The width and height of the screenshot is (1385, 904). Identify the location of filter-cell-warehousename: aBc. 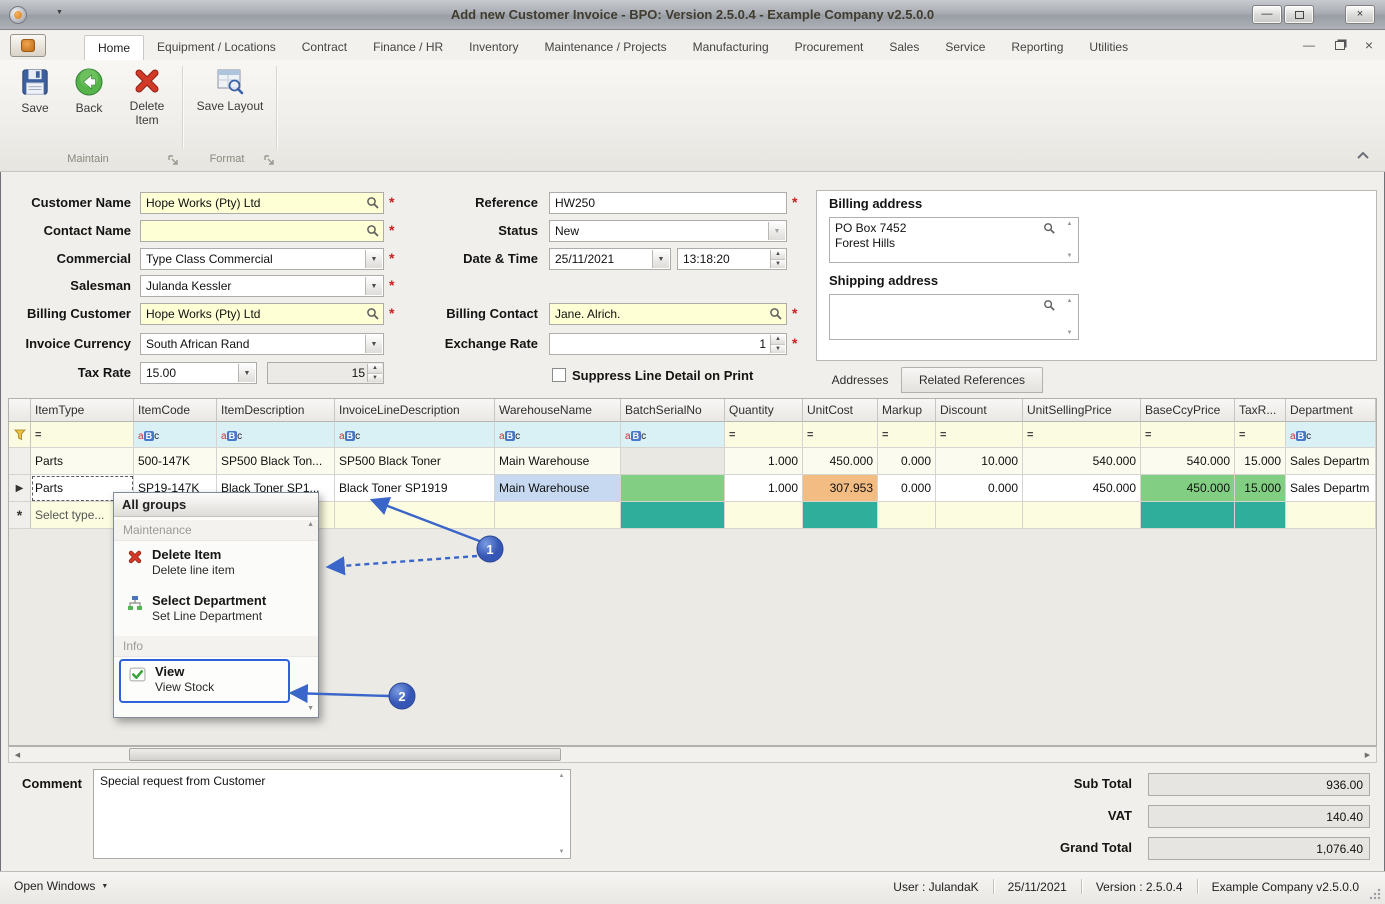
(558, 435).